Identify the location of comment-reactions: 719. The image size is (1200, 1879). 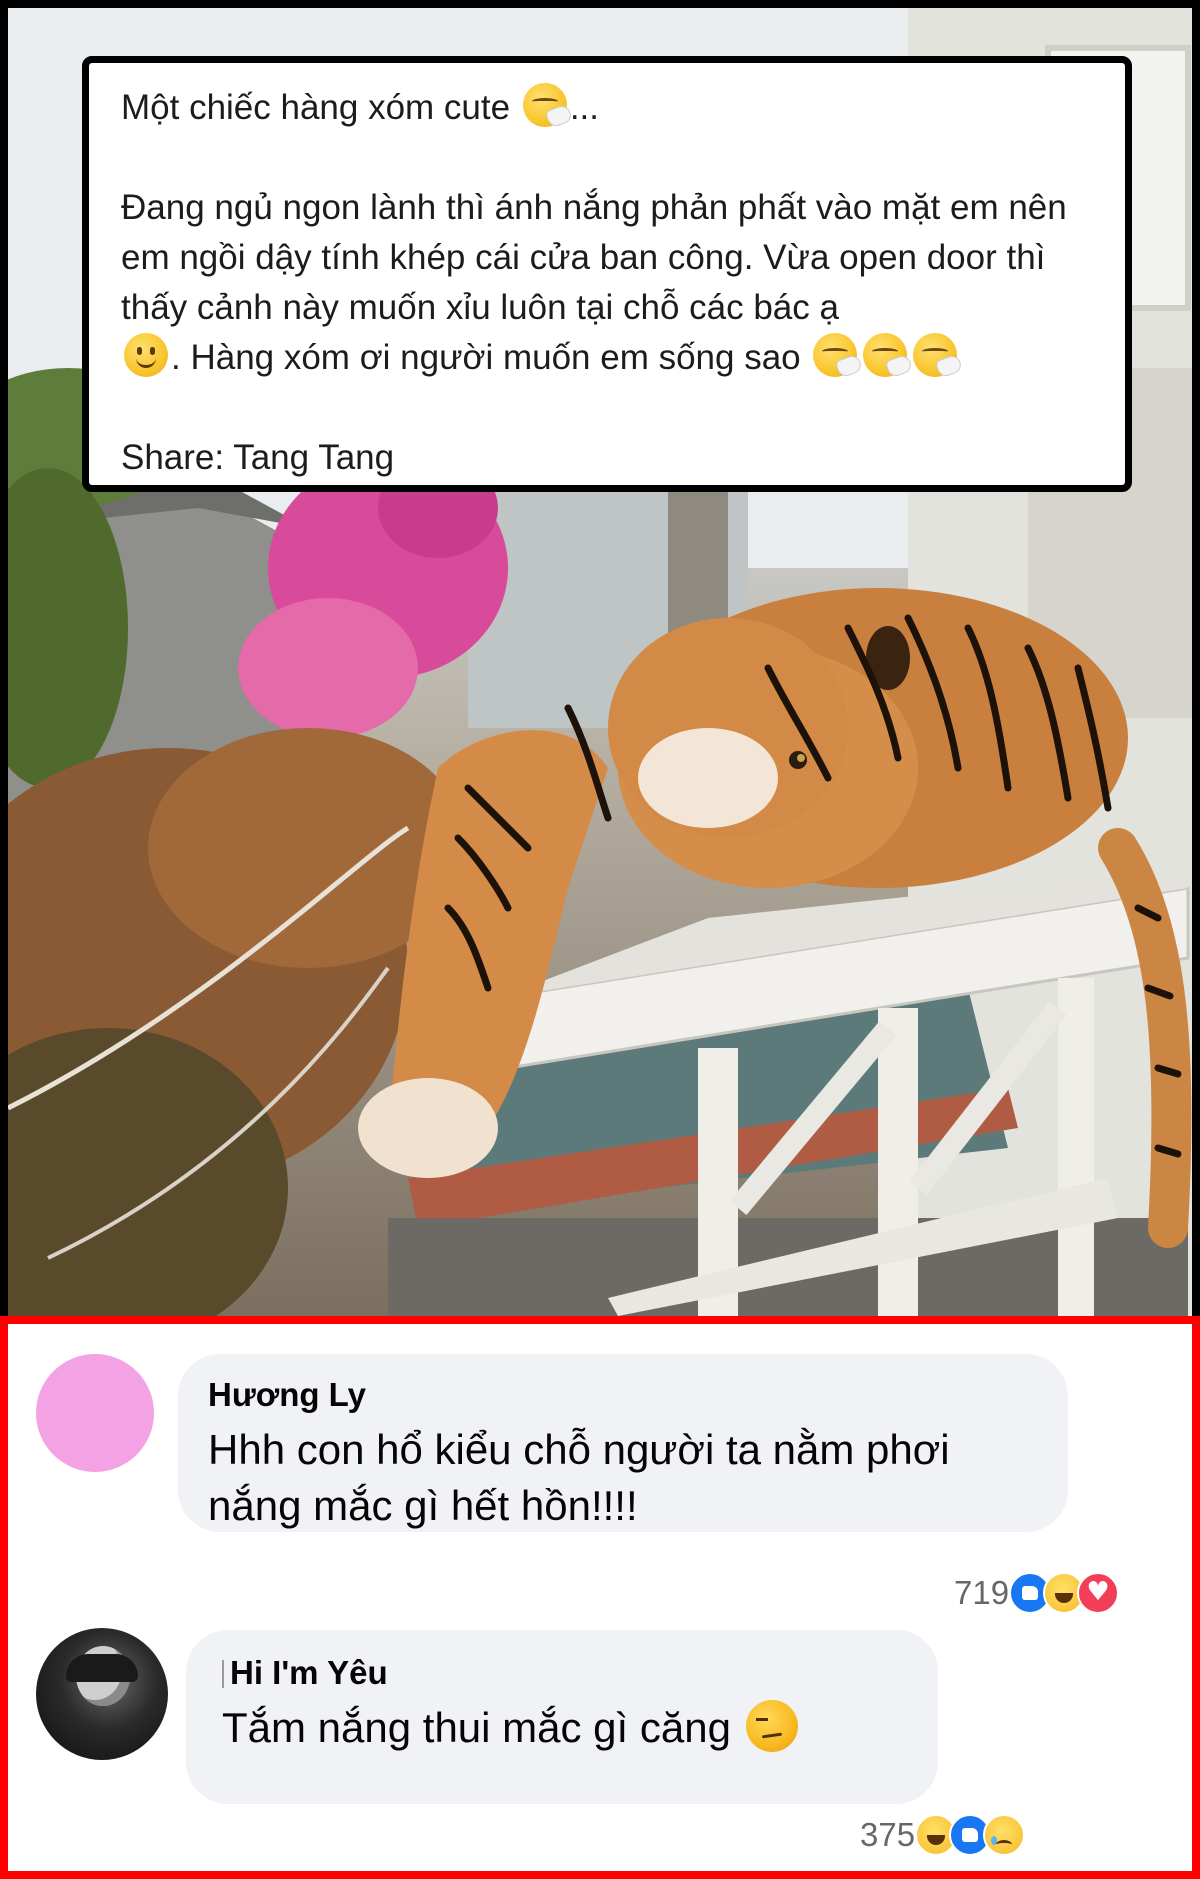
(1037, 1593).